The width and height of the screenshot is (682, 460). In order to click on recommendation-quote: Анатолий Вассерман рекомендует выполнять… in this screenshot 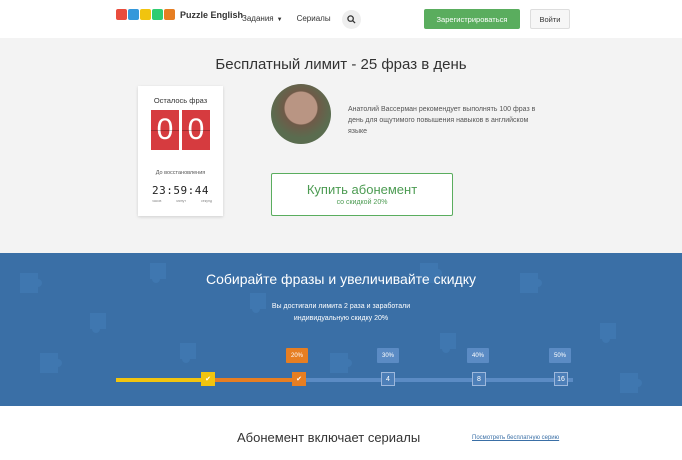, I will do `click(442, 120)`.